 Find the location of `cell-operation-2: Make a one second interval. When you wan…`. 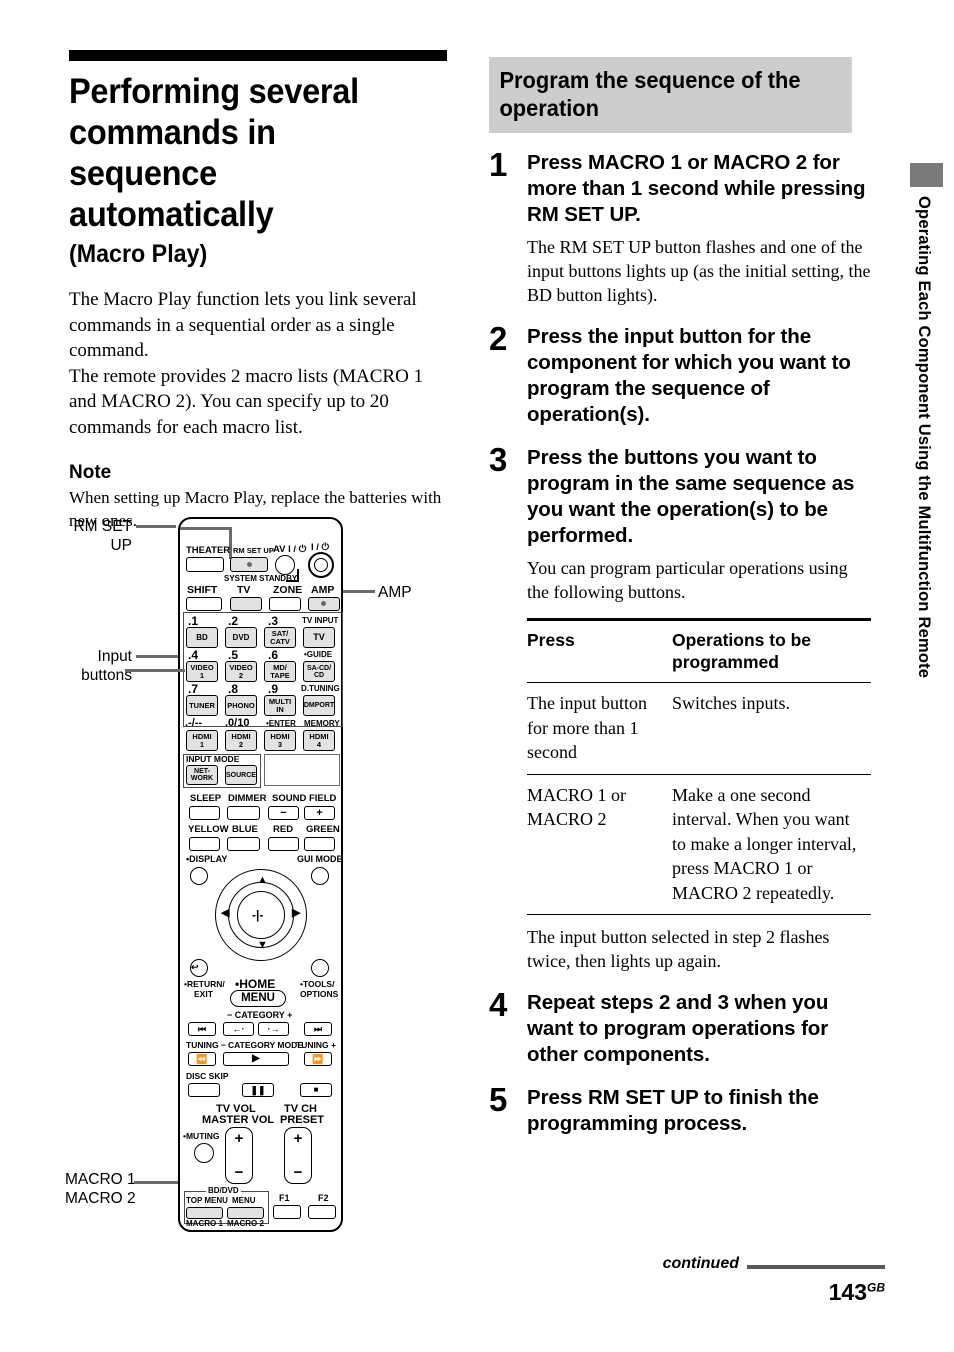

cell-operation-2: Make a one second interval. When you wan… is located at coordinates (771, 844).